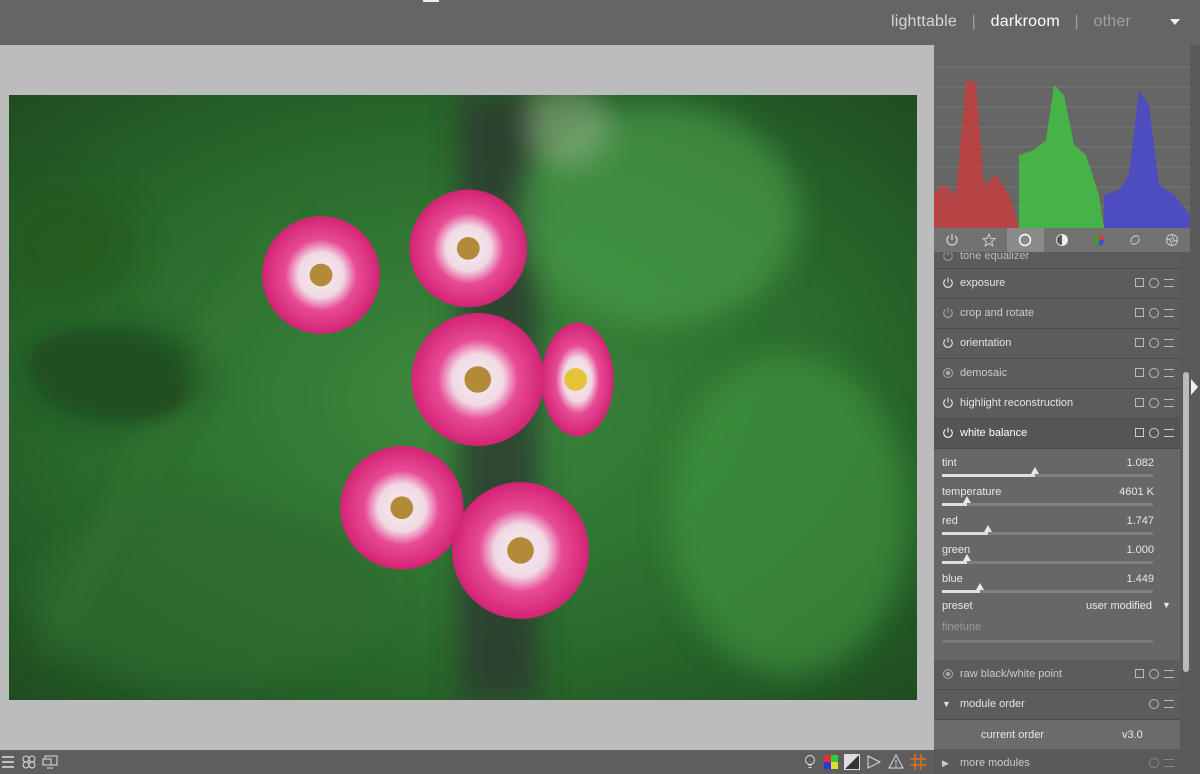  What do you see at coordinates (949, 463) in the screenshot?
I see `slider-label: tint` at bounding box center [949, 463].